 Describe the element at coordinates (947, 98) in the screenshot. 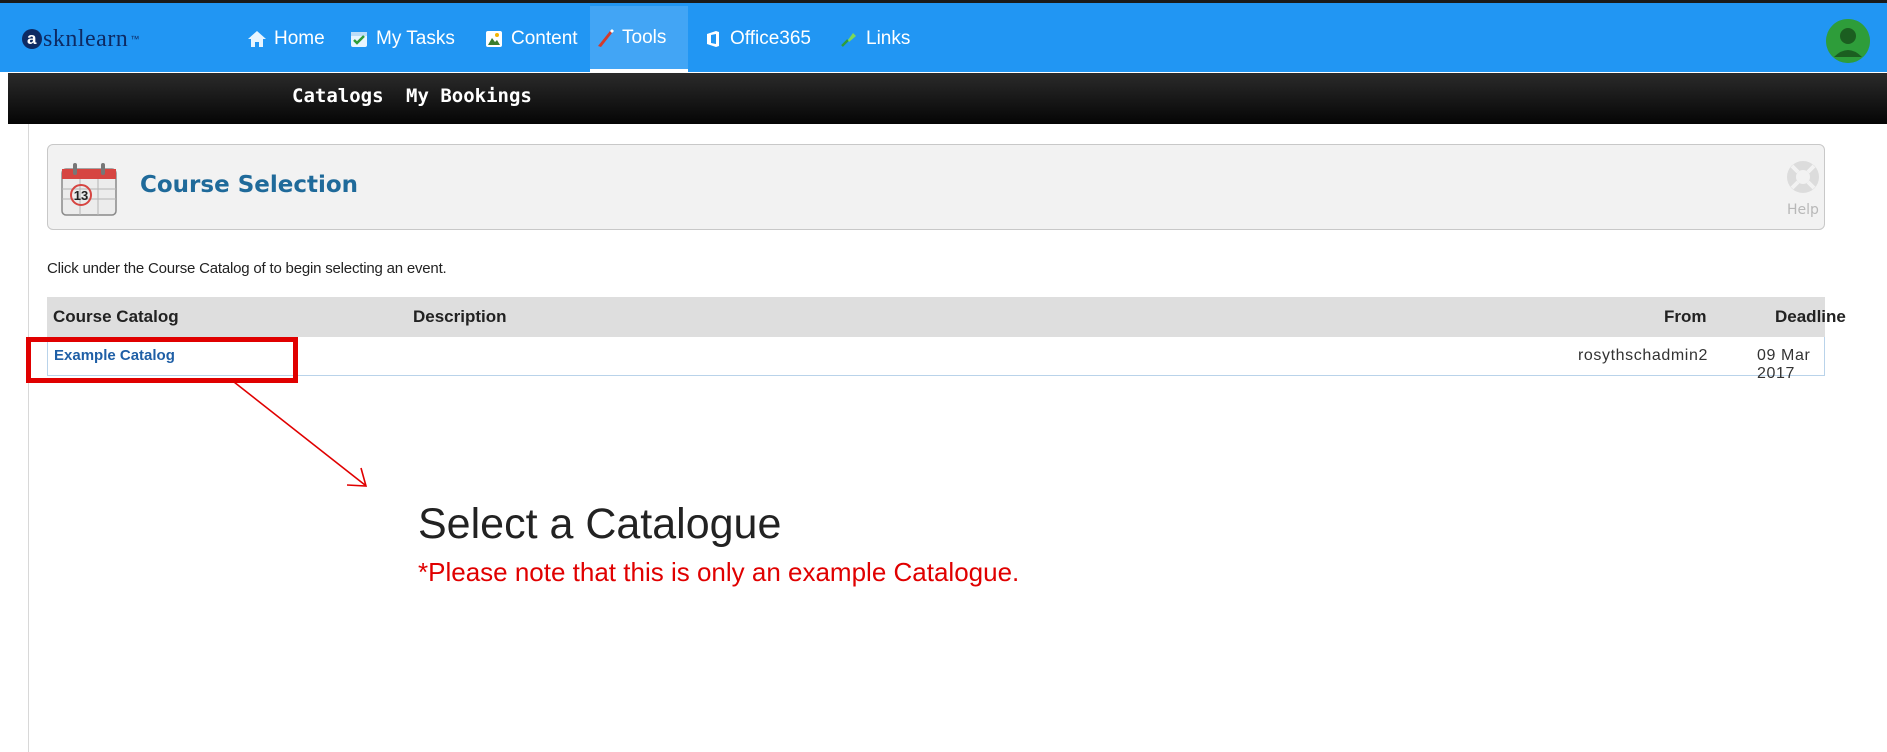

I see `sub-navigation-bar: Catalogs My Bookings` at that location.